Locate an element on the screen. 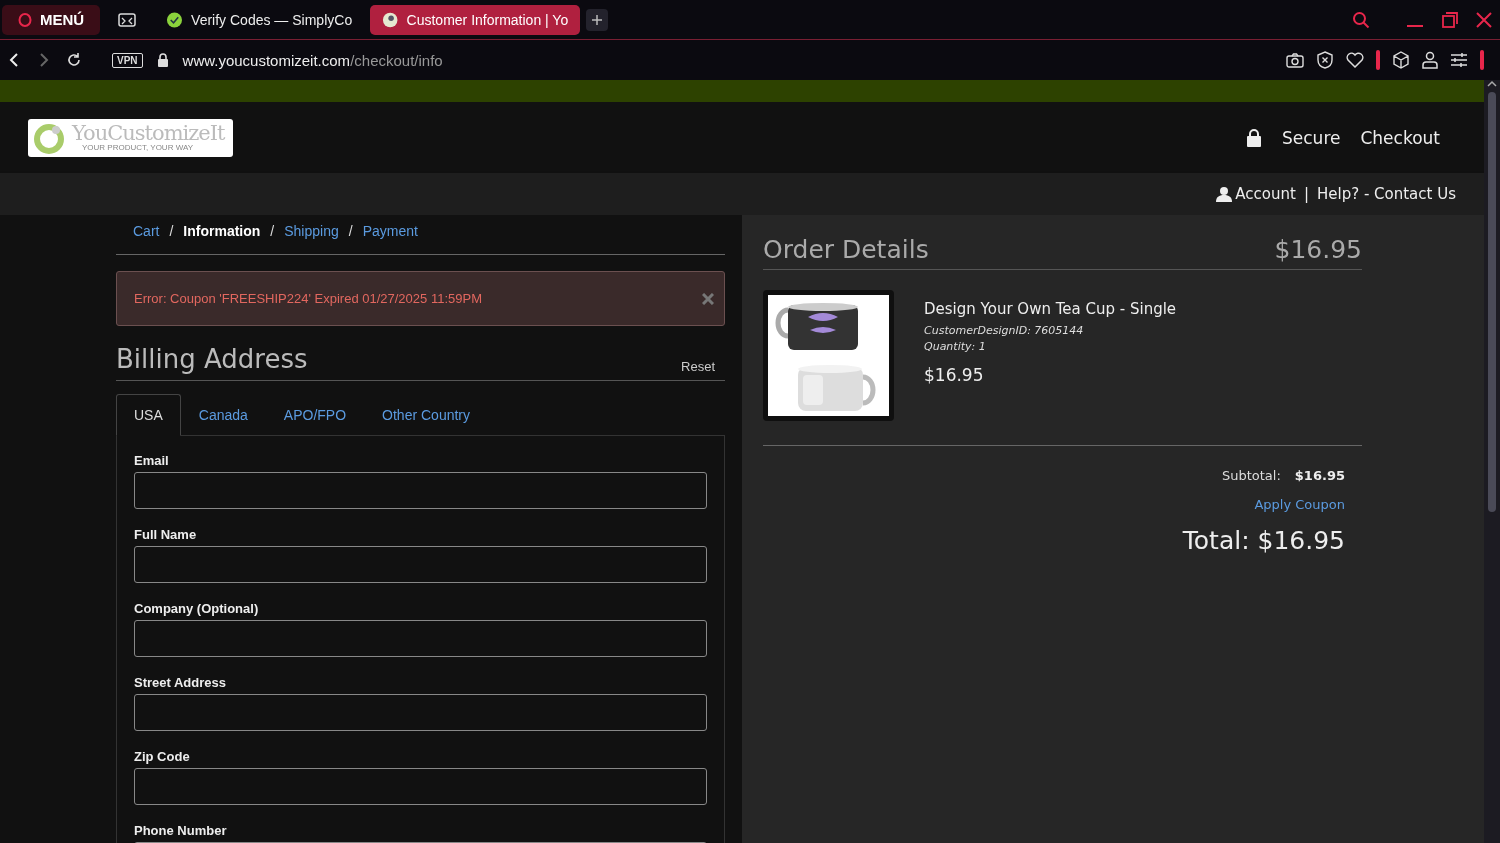 The image size is (1500, 843). sliders-icon is located at coordinates (1459, 60).